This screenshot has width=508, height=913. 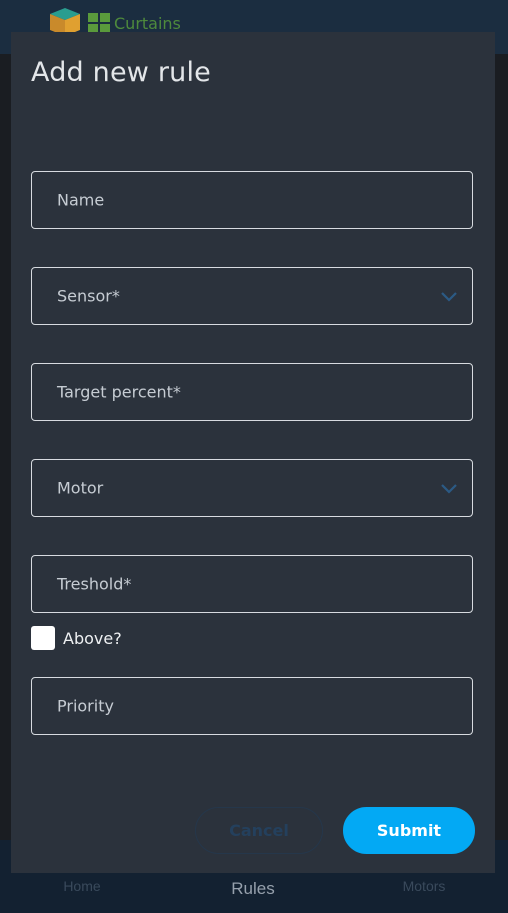 What do you see at coordinates (424, 886) in the screenshot?
I see `nav-item-motors: Motors` at bounding box center [424, 886].